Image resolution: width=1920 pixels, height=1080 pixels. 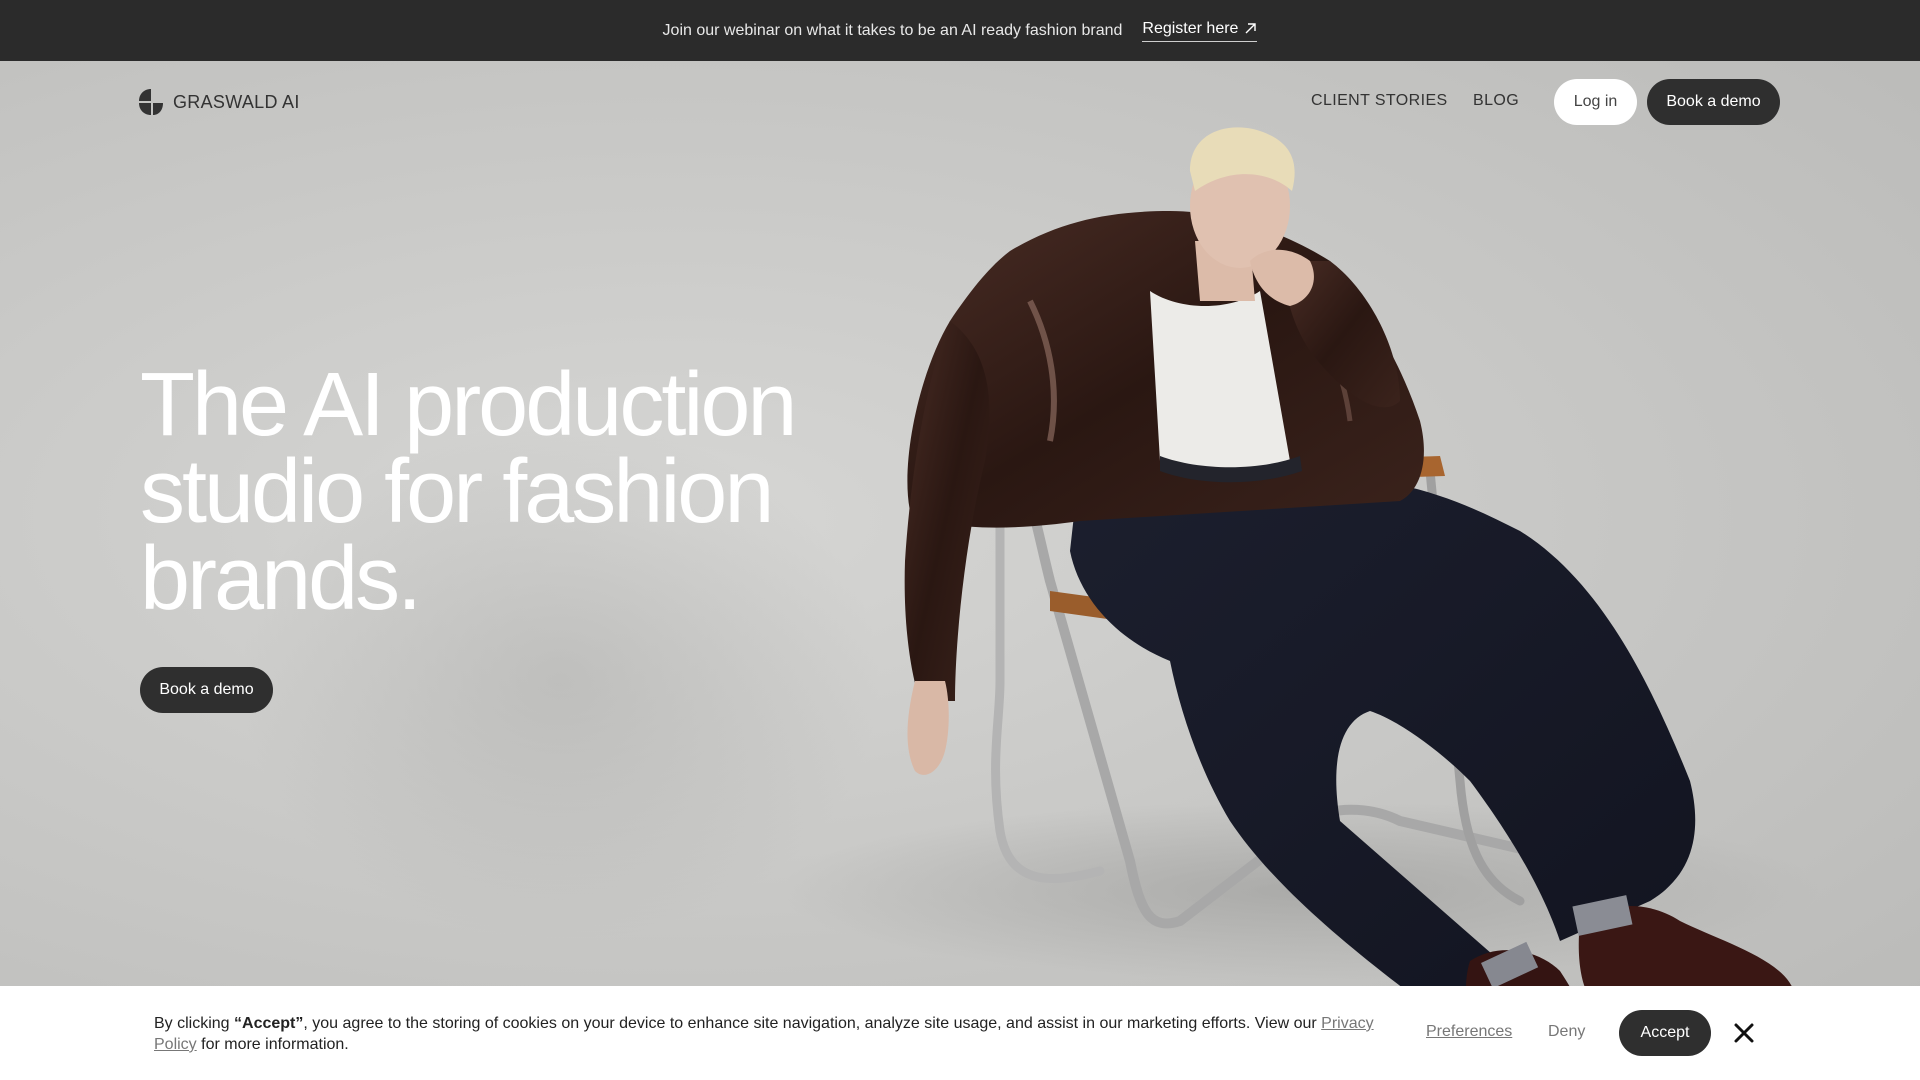 I want to click on nav-link-blog: BLOG, so click(x=1496, y=101).